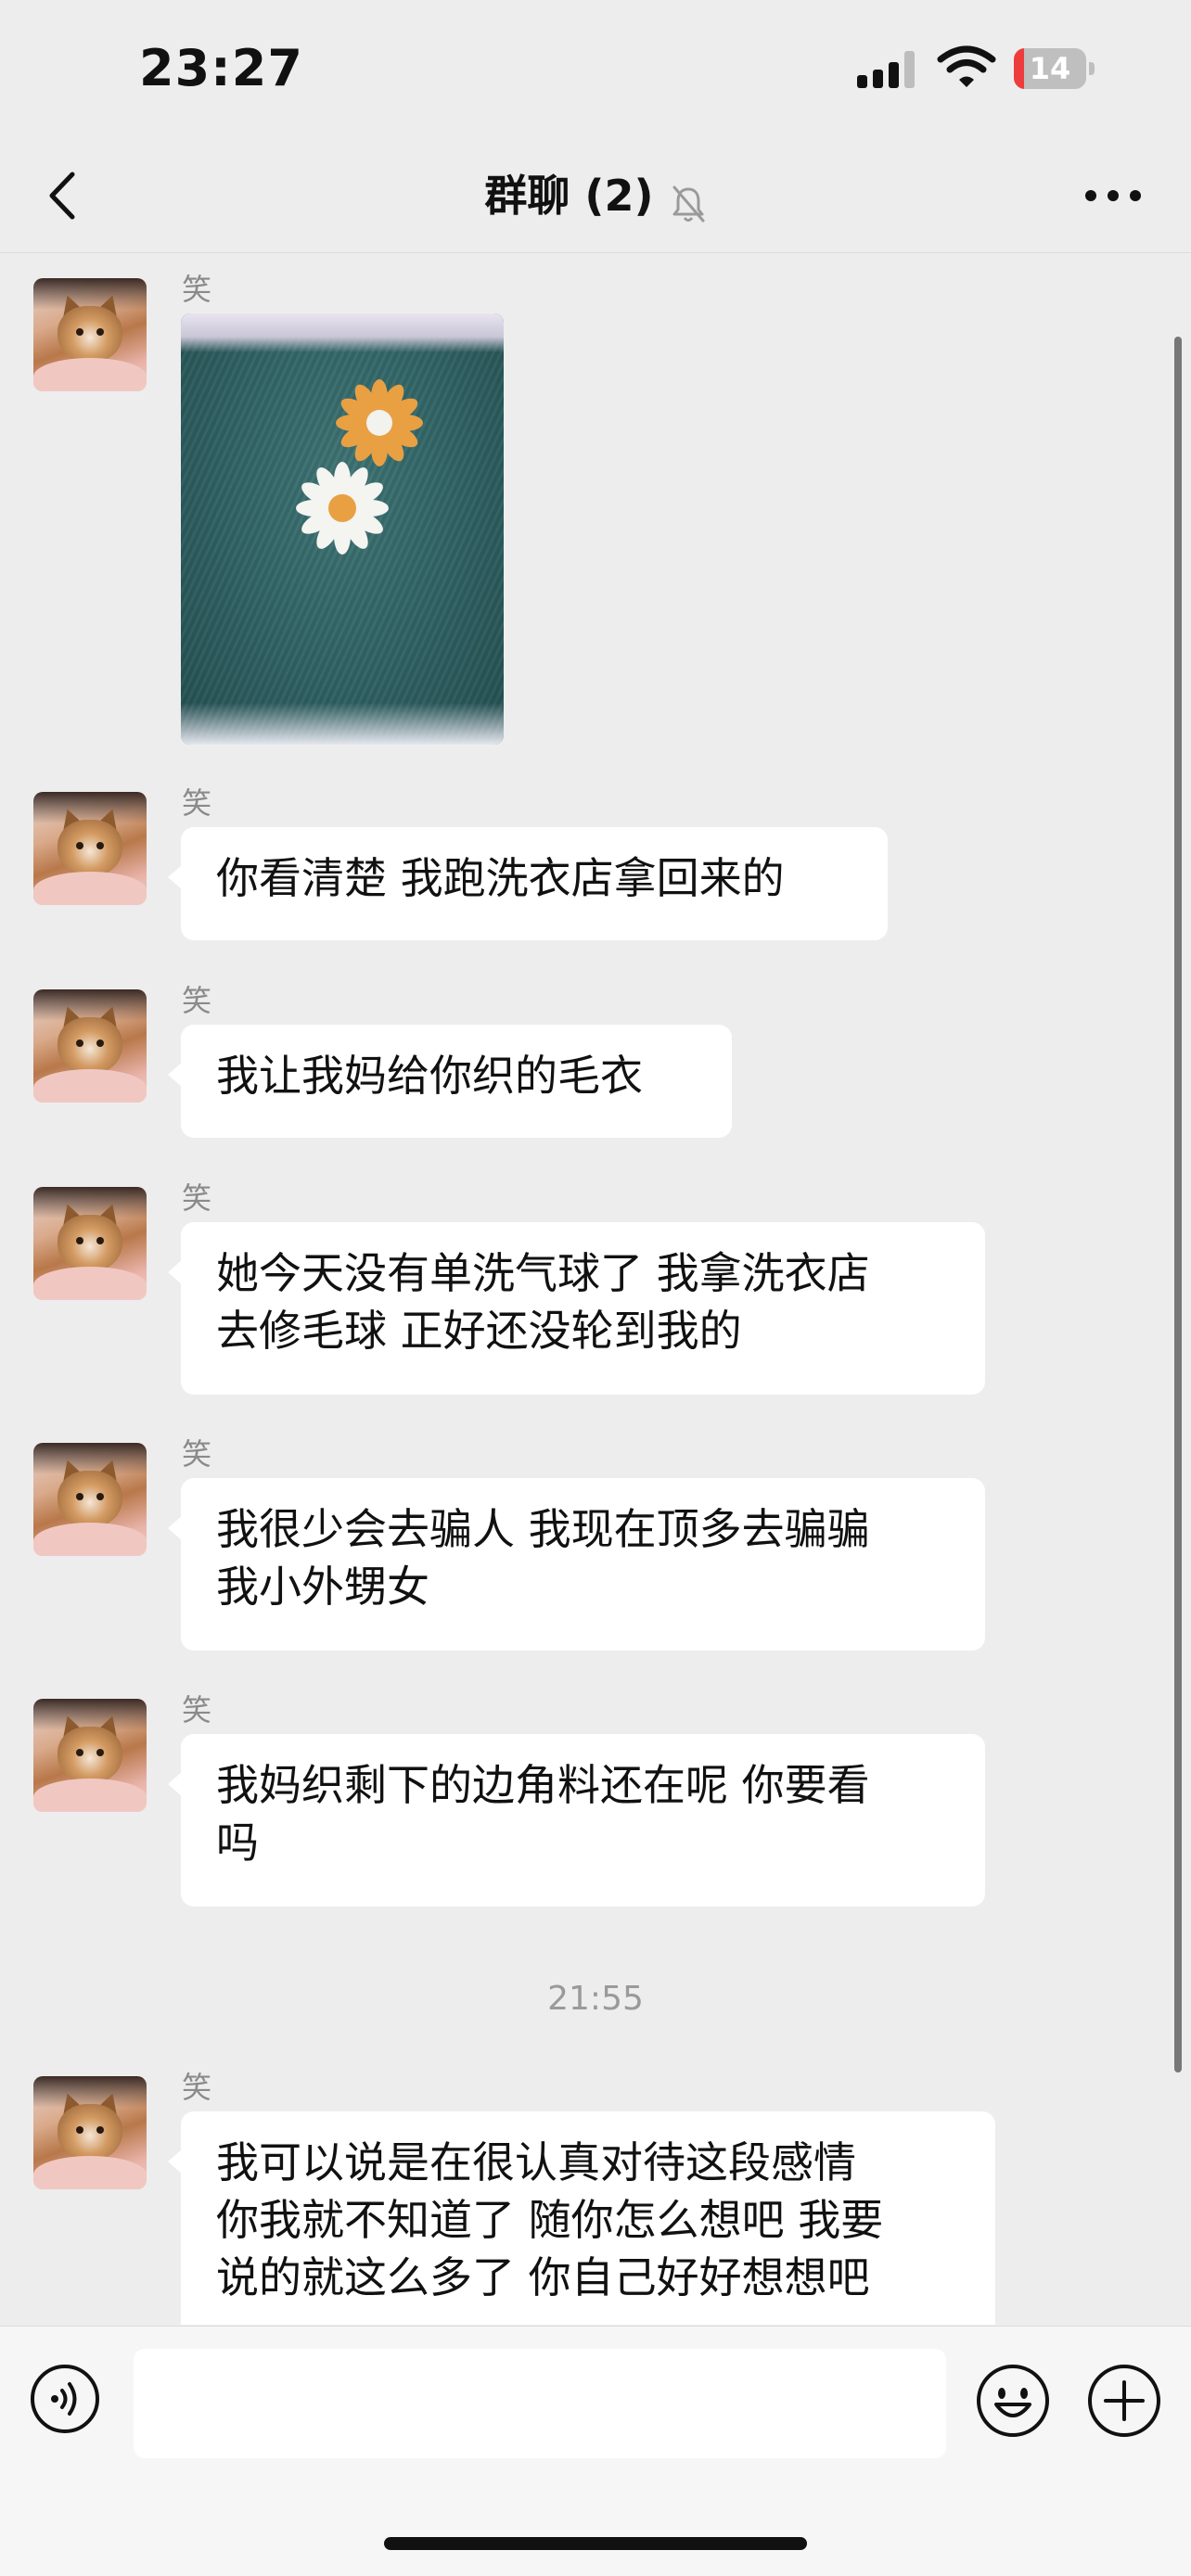  Describe the element at coordinates (576, 1565) in the screenshot. I see `message-bubble: 我很少会去骗人 我现在顶多去骗骗 我小外甥女` at that location.